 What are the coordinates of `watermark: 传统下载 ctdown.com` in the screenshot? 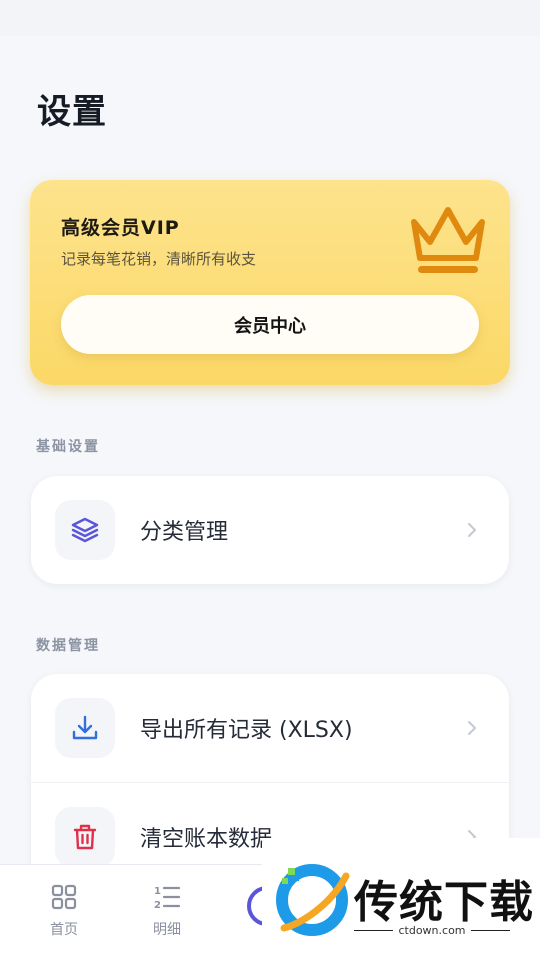 It's located at (401, 899).